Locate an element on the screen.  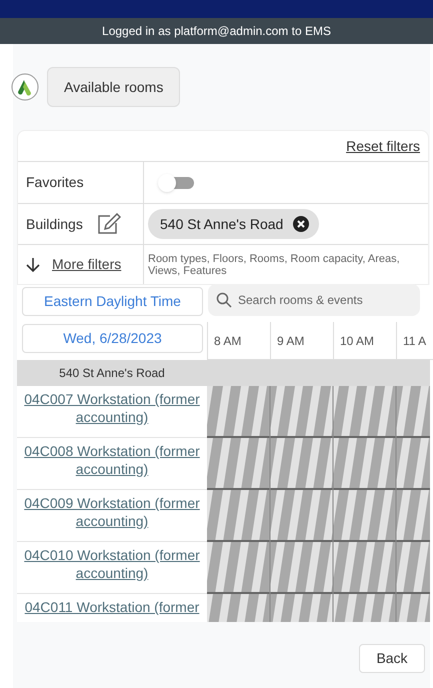
room-link: 04C009 Workstation (former accounting) is located at coordinates (112, 512).